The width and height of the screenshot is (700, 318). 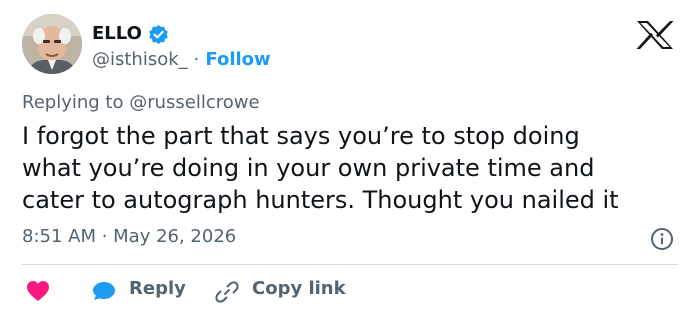 I want to click on action-bar: Reply Copy link, so click(x=350, y=291).